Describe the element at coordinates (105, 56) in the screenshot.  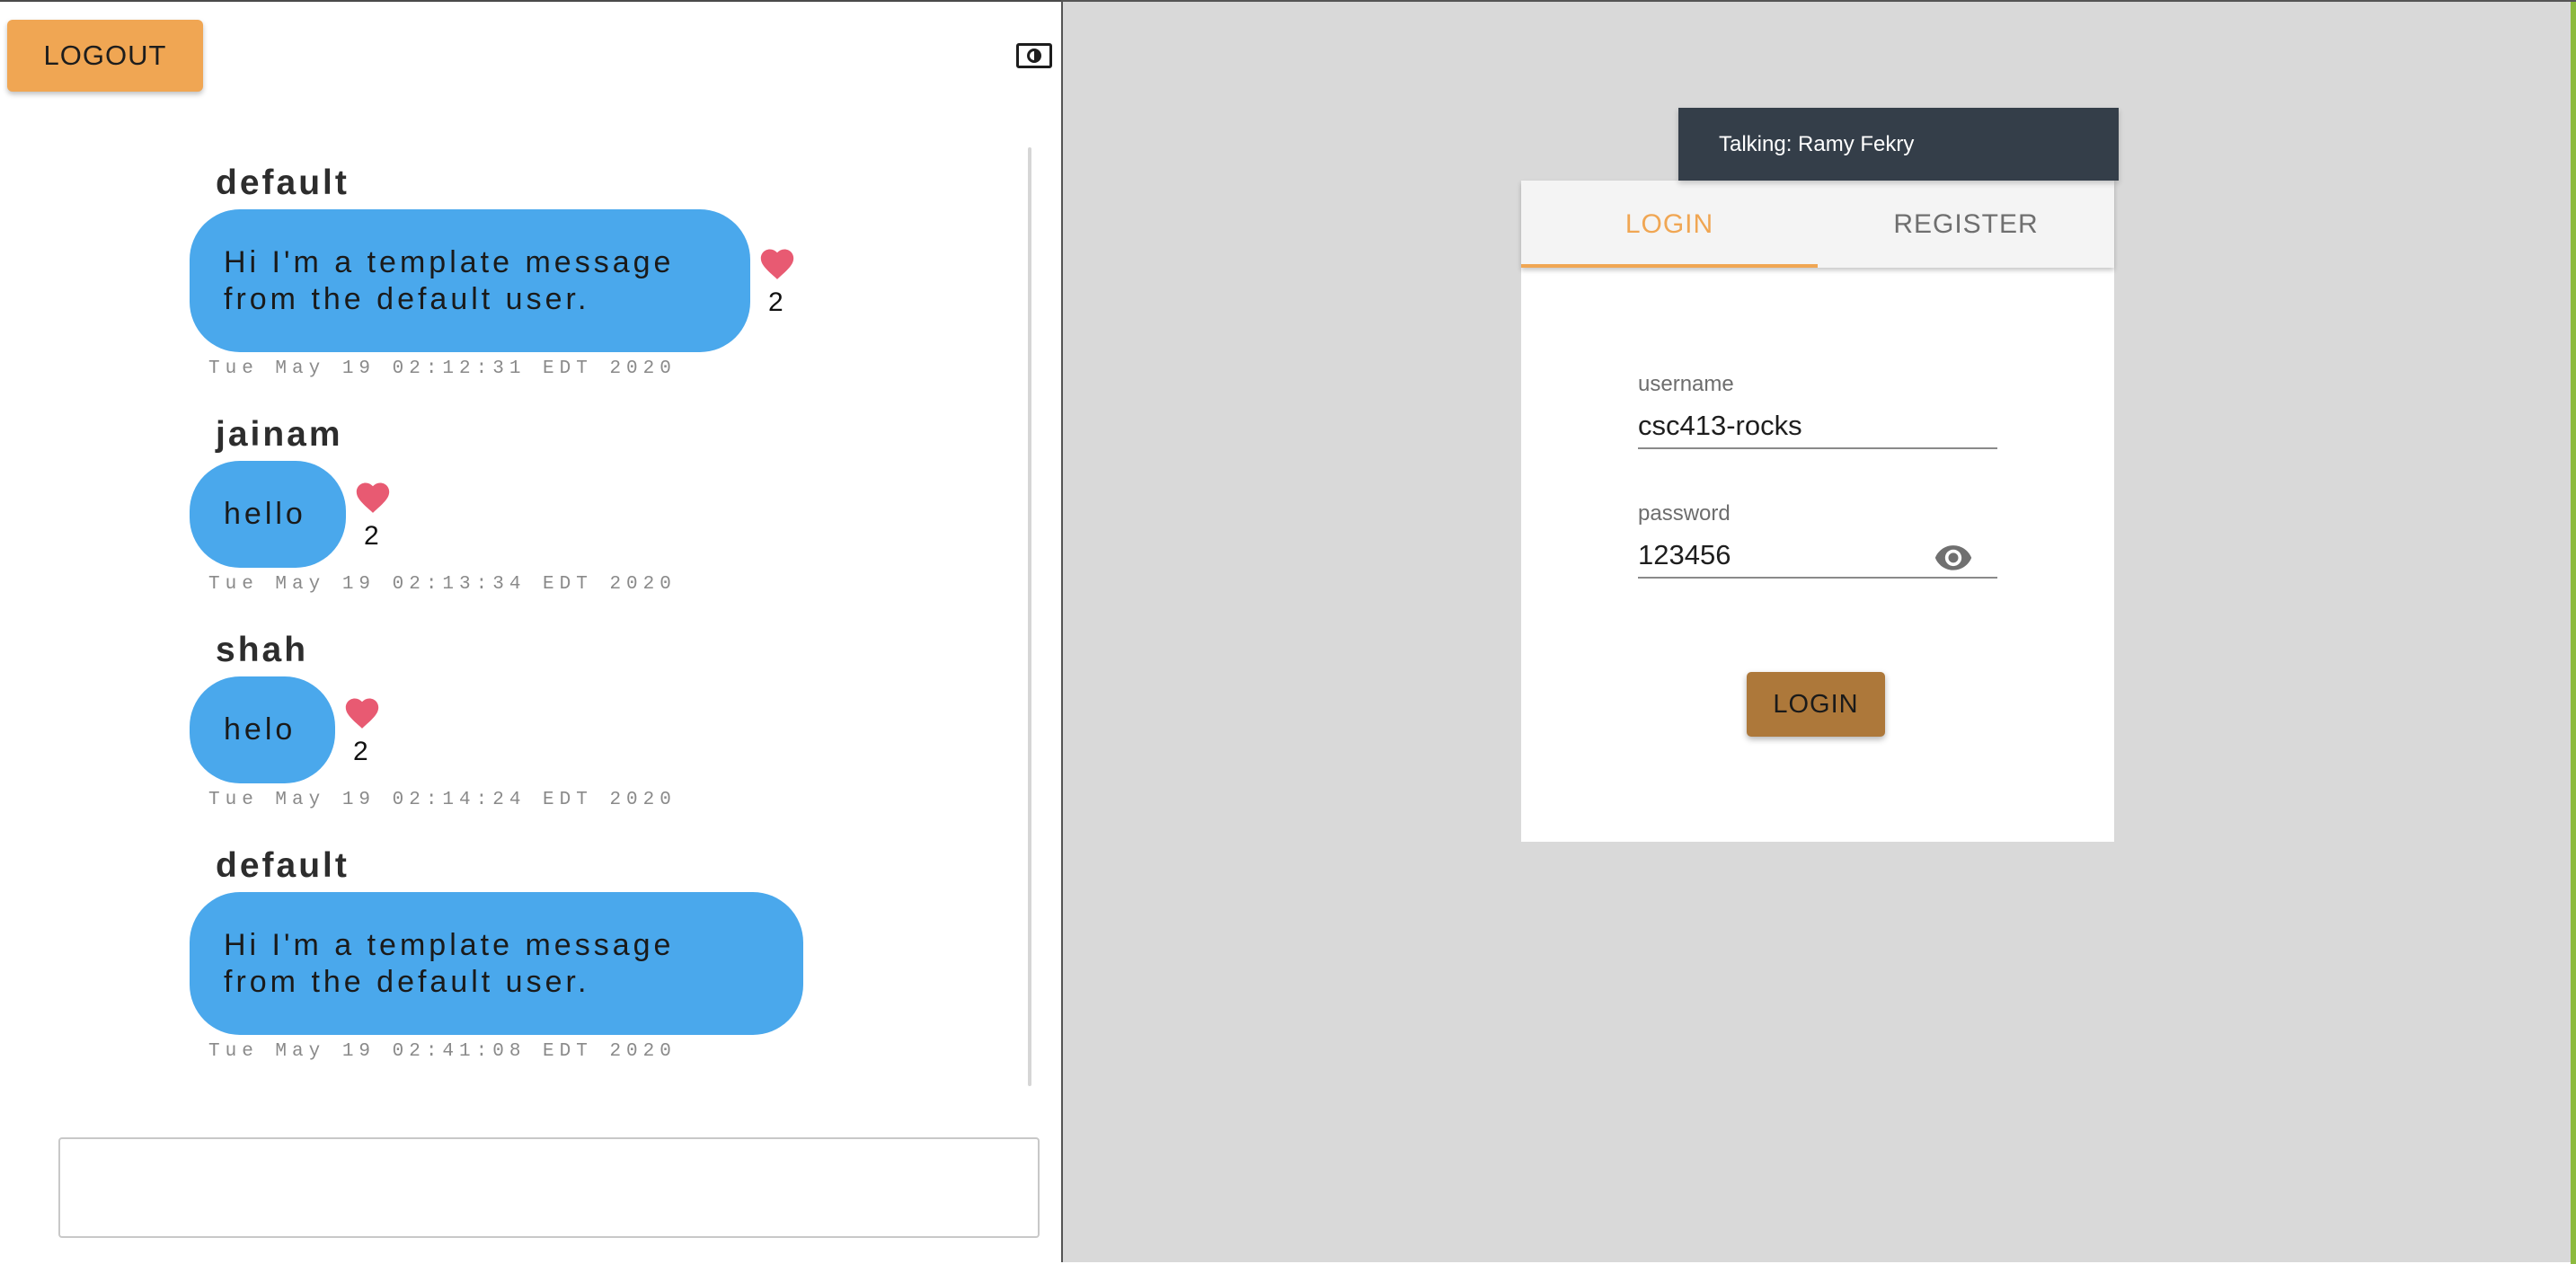
I see `logout-button: LOGOUT` at that location.